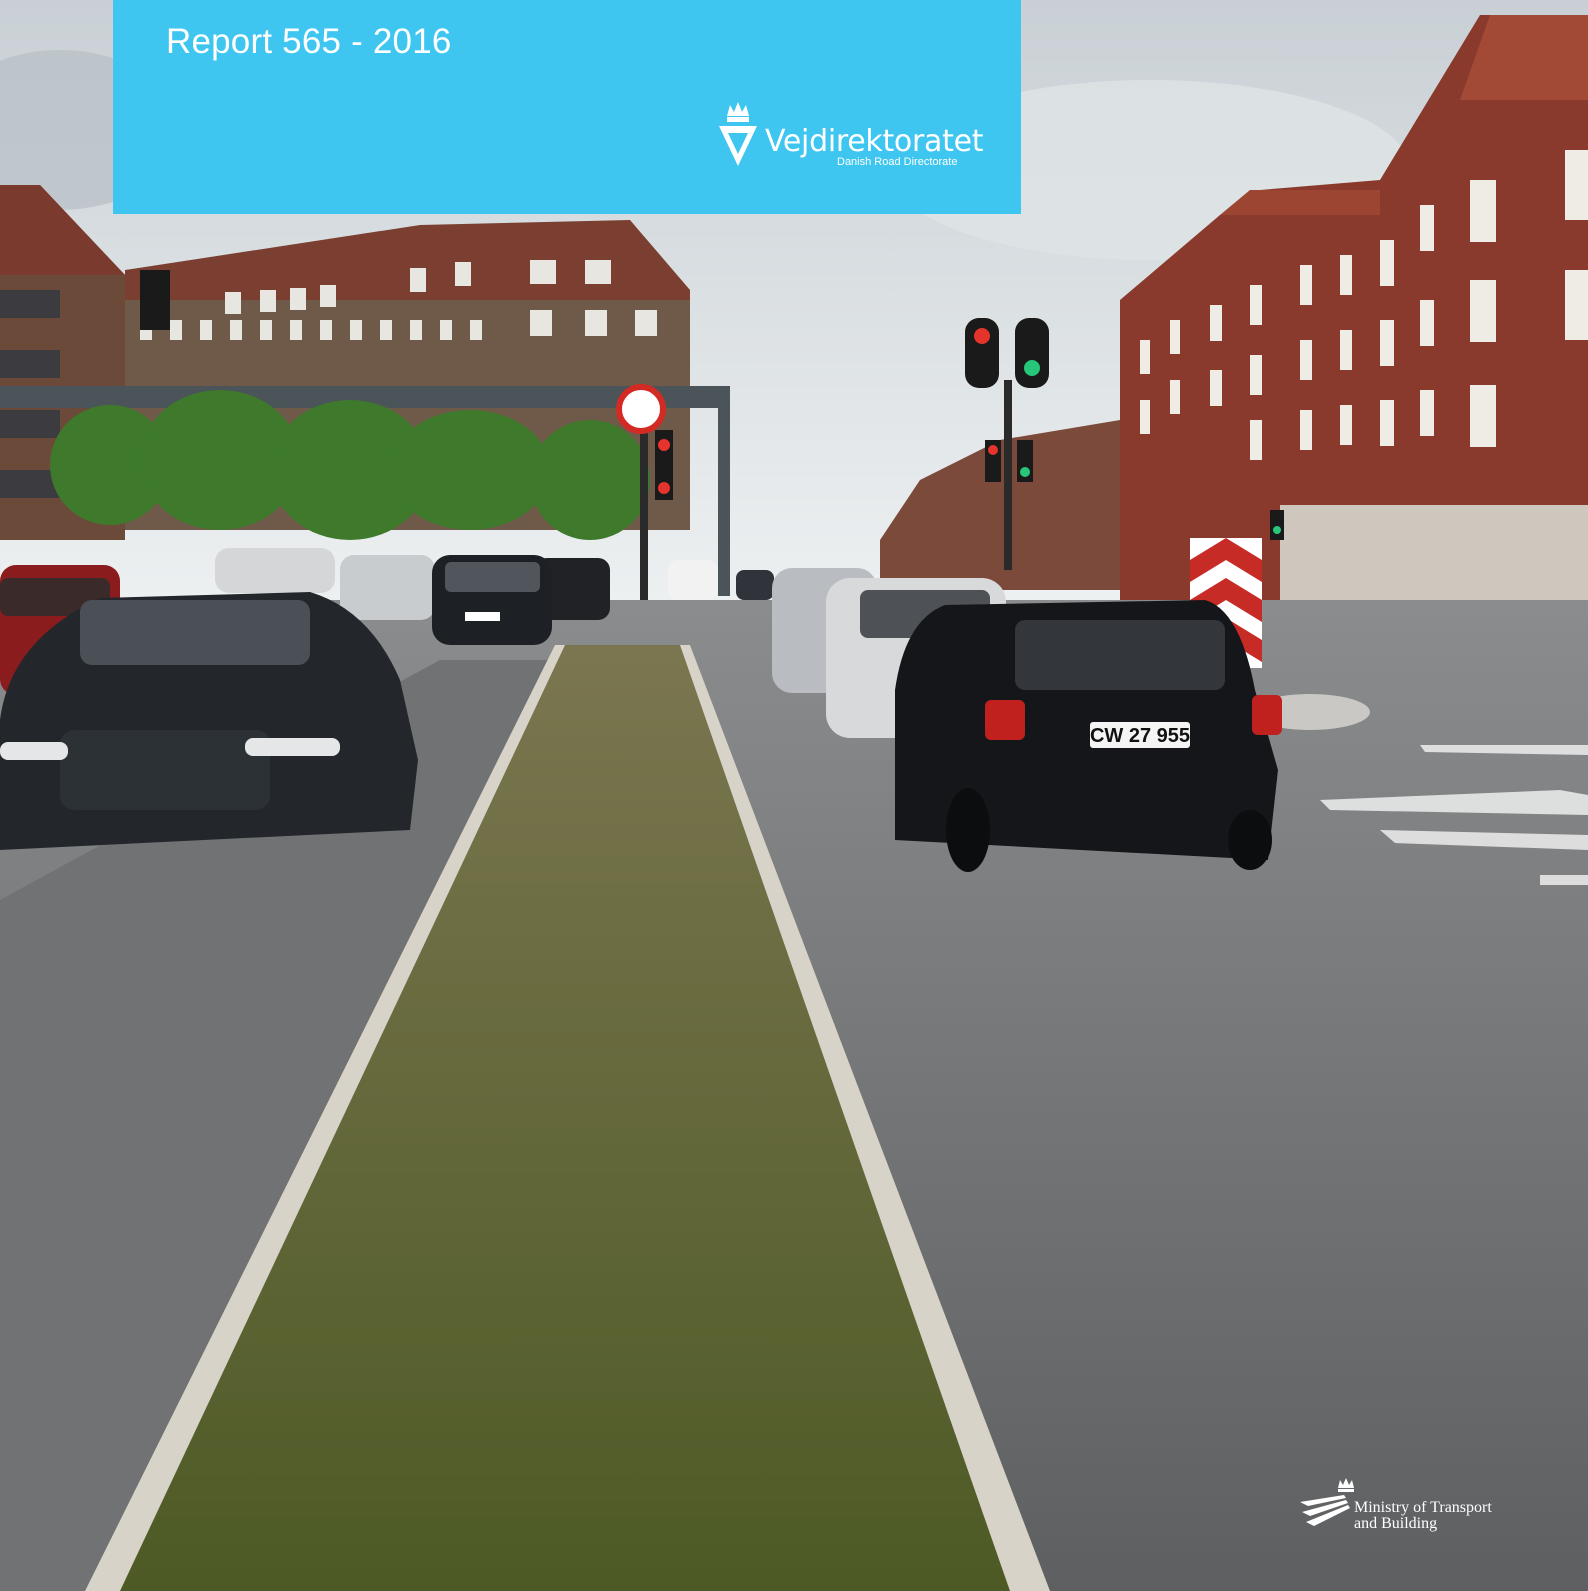  What do you see at coordinates (738, 134) in the screenshot?
I see `crown-triangle-icon` at bounding box center [738, 134].